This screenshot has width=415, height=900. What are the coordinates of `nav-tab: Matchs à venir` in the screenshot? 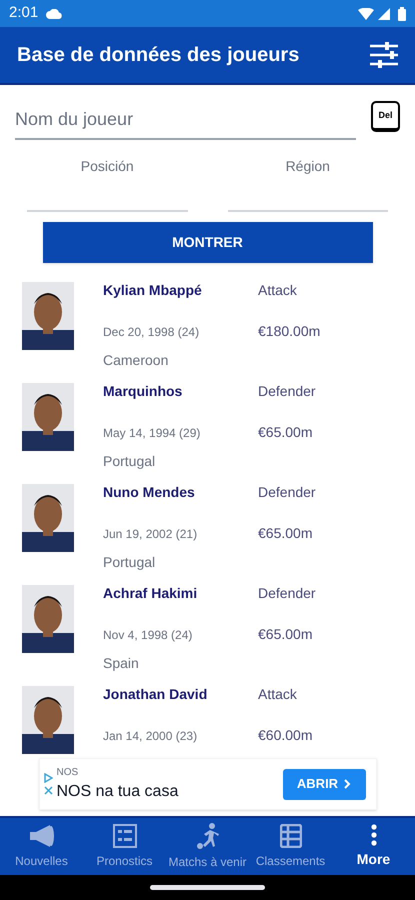 It's located at (207, 846).